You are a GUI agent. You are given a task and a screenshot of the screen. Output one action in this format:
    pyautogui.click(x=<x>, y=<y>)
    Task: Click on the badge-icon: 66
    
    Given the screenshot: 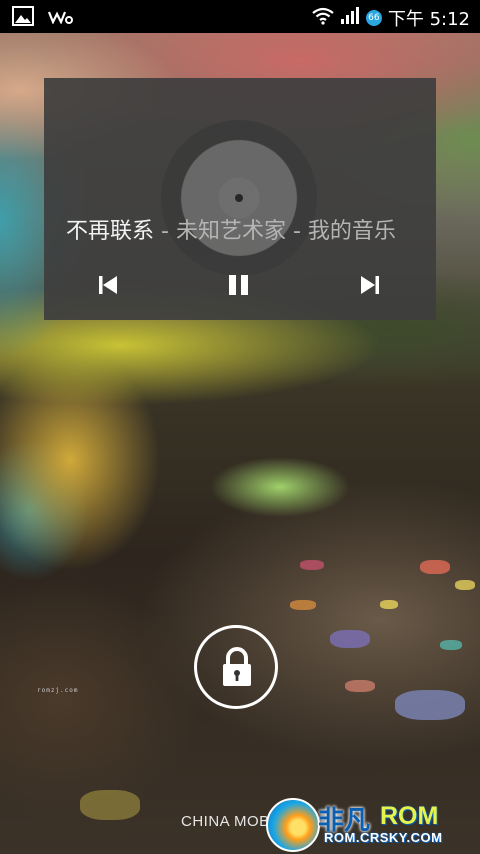 What is the action you would take?
    pyautogui.click(x=373, y=18)
    